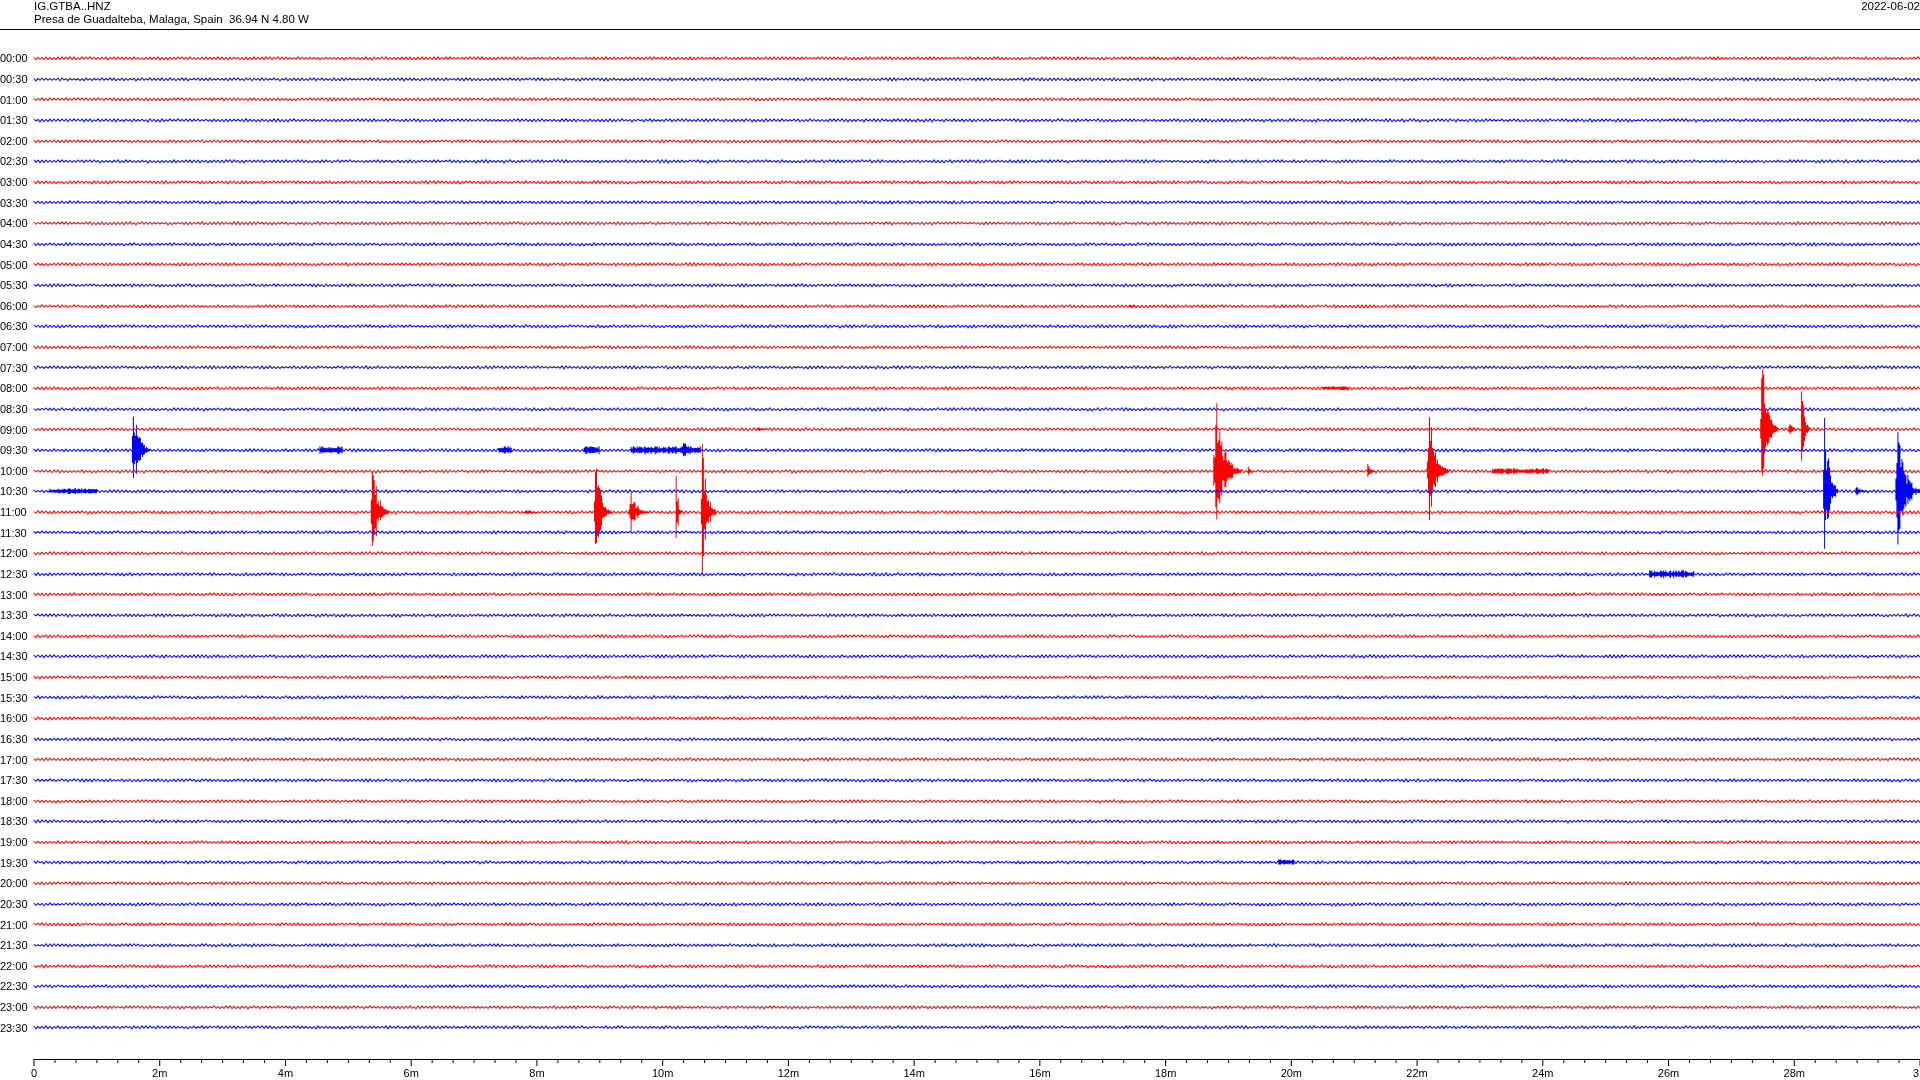  What do you see at coordinates (34, 1073) in the screenshot?
I see `axis-tick-label: 0` at bounding box center [34, 1073].